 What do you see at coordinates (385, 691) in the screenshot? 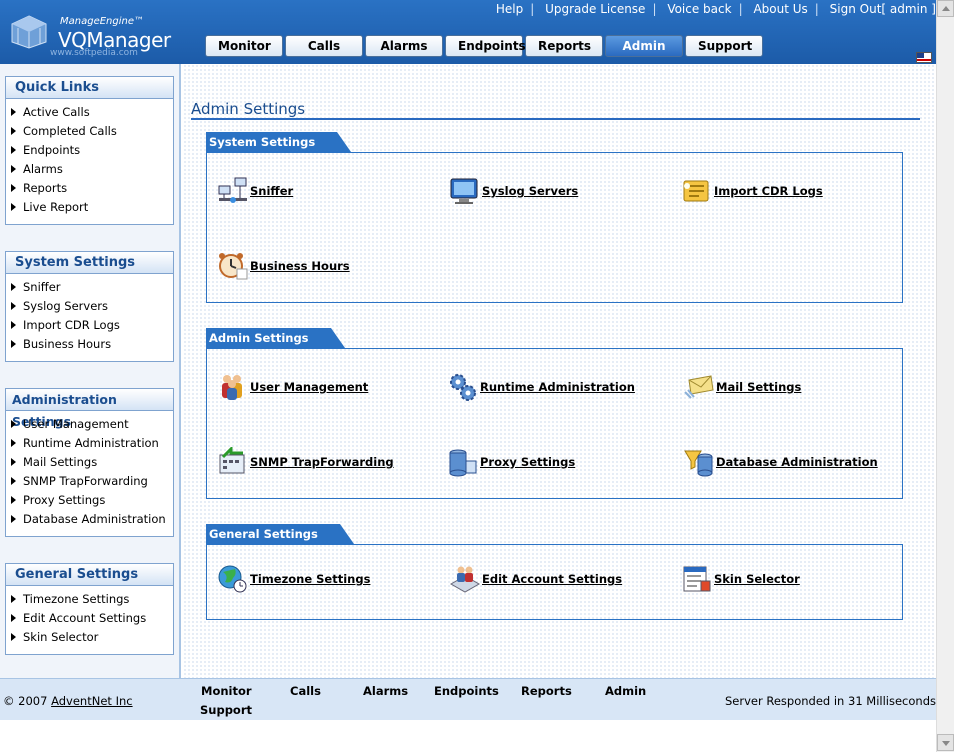
I see `footer-link-alarms: Alarms` at bounding box center [385, 691].